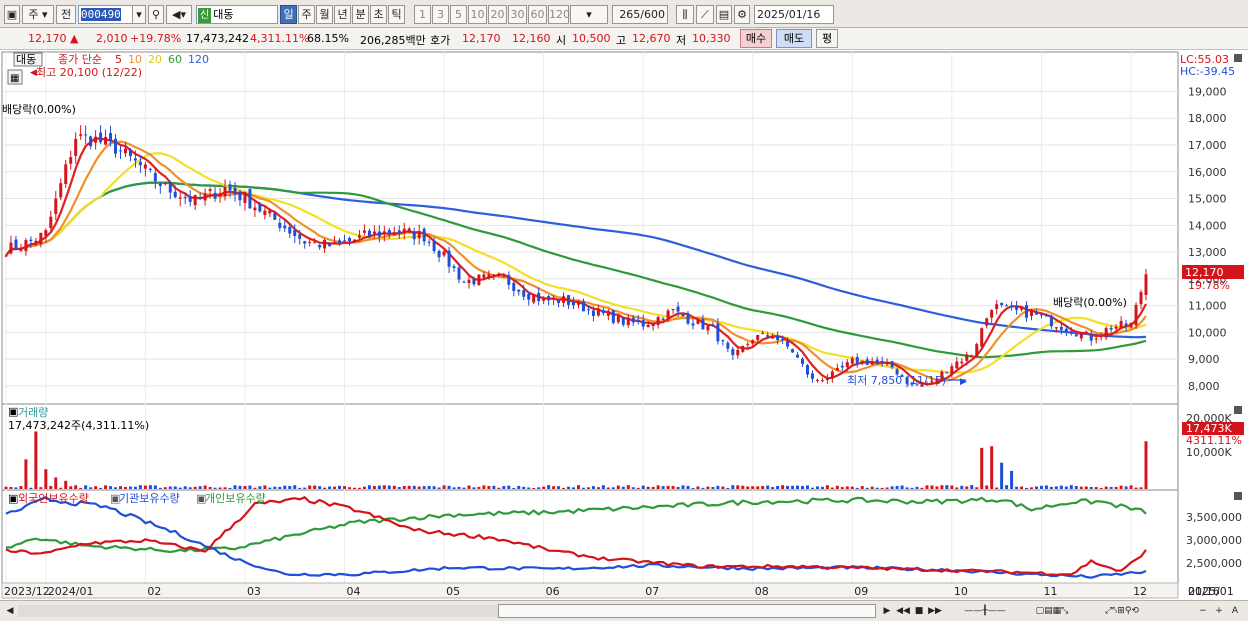 The height and width of the screenshot is (621, 1248). Describe the element at coordinates (360, 14) in the screenshot. I see `period-button: 분` at that location.